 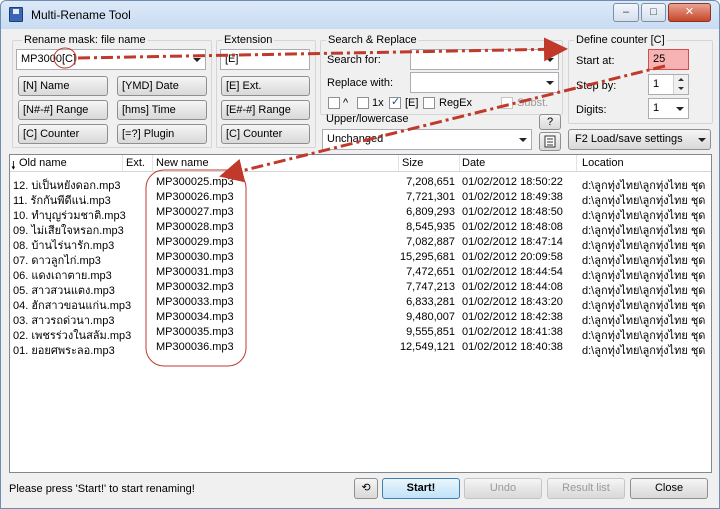 I want to click on replace-with-input, so click(x=484, y=82).